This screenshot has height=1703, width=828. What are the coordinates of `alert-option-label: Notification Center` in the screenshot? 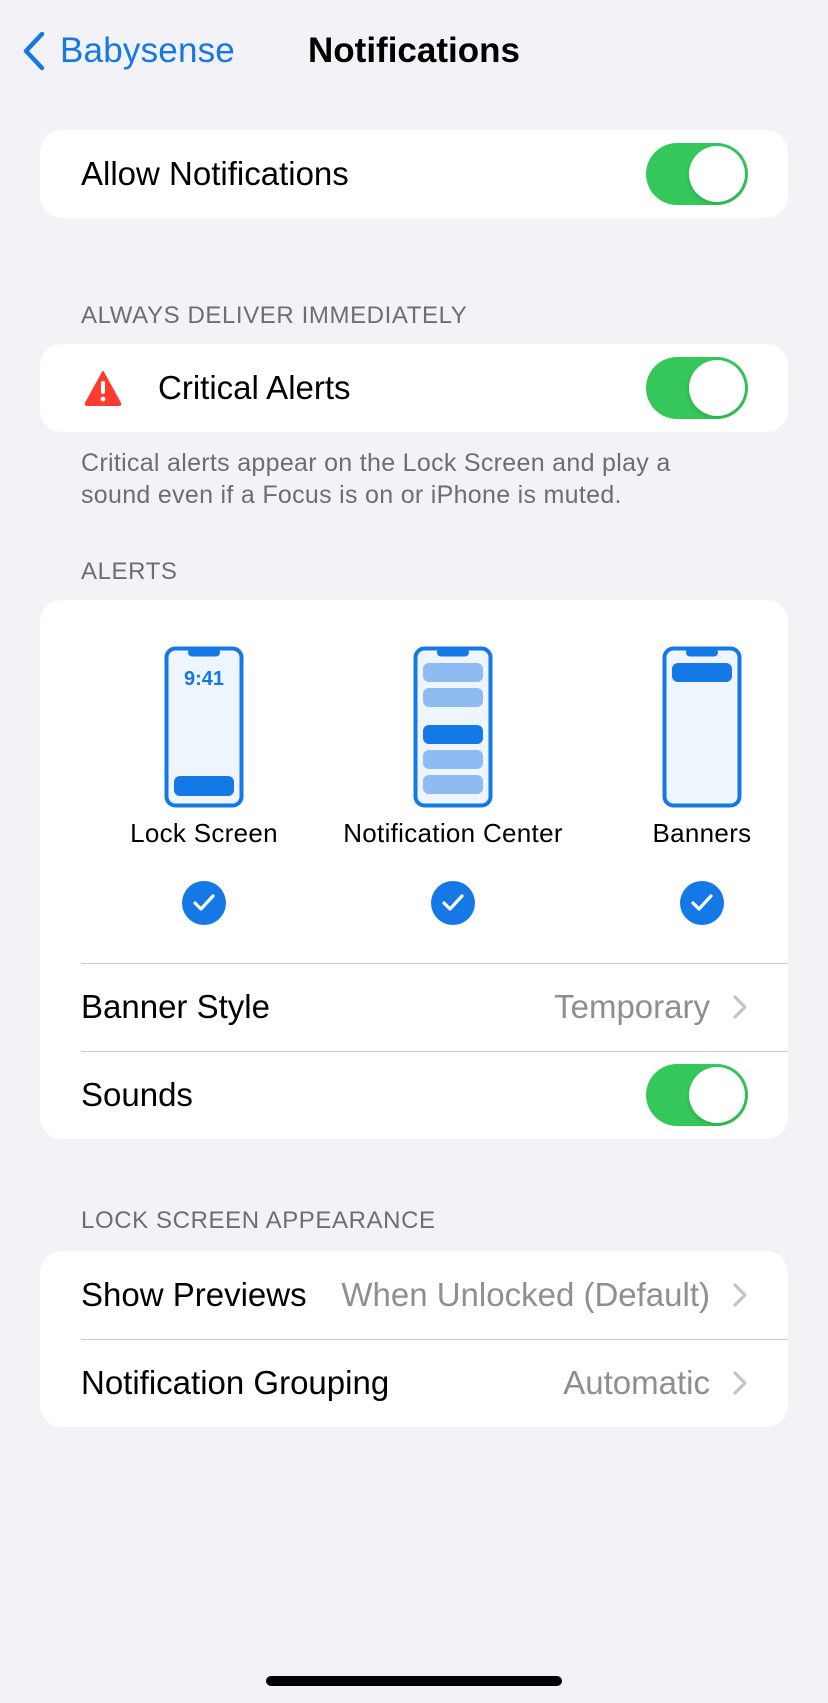 It's located at (453, 833).